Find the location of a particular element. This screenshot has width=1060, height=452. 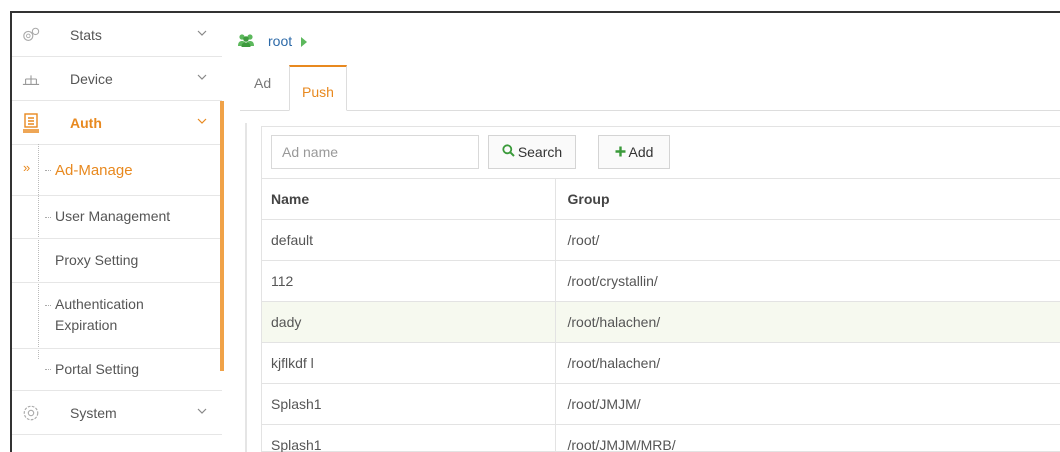

sidebar-item-stats: Stats is located at coordinates (117, 35).